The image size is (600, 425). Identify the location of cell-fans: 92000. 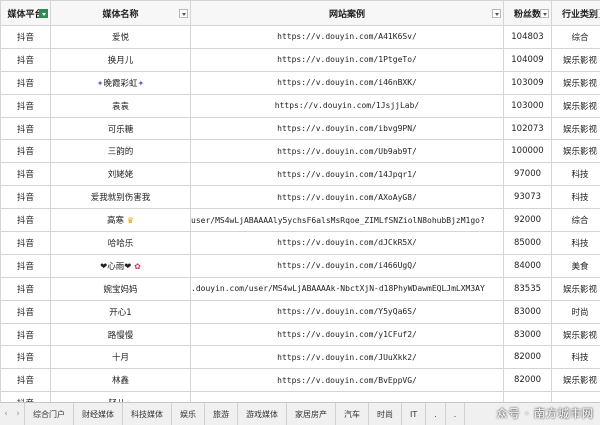
(528, 220).